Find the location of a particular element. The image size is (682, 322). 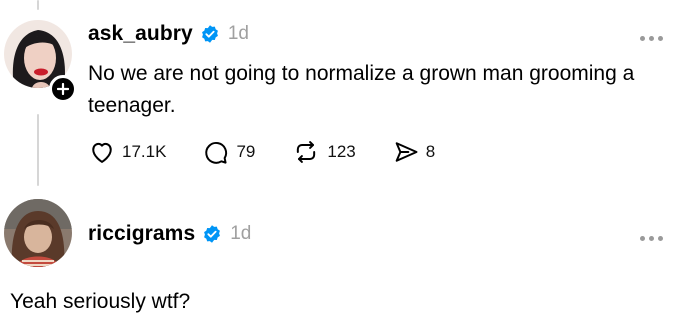

share-icon is located at coordinates (406, 152).